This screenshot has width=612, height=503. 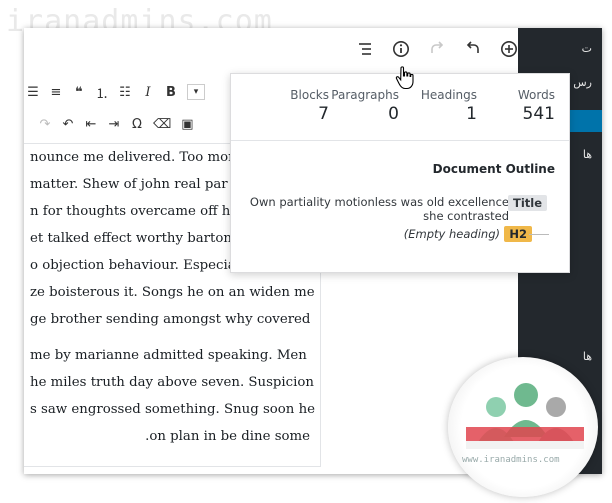 What do you see at coordinates (587, 154) in the screenshot?
I see `sidebar-item: ها` at bounding box center [587, 154].